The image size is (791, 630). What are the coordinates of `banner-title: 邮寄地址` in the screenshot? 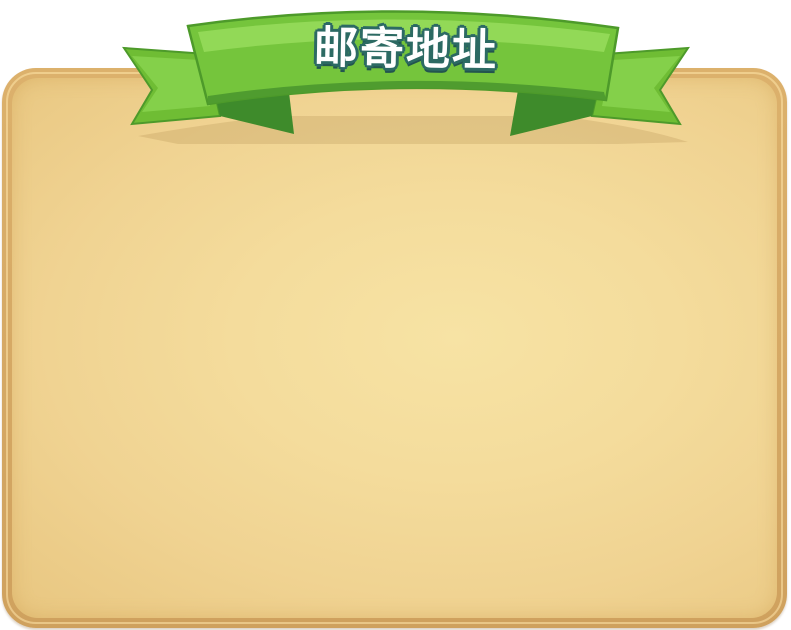 It's located at (406, 49).